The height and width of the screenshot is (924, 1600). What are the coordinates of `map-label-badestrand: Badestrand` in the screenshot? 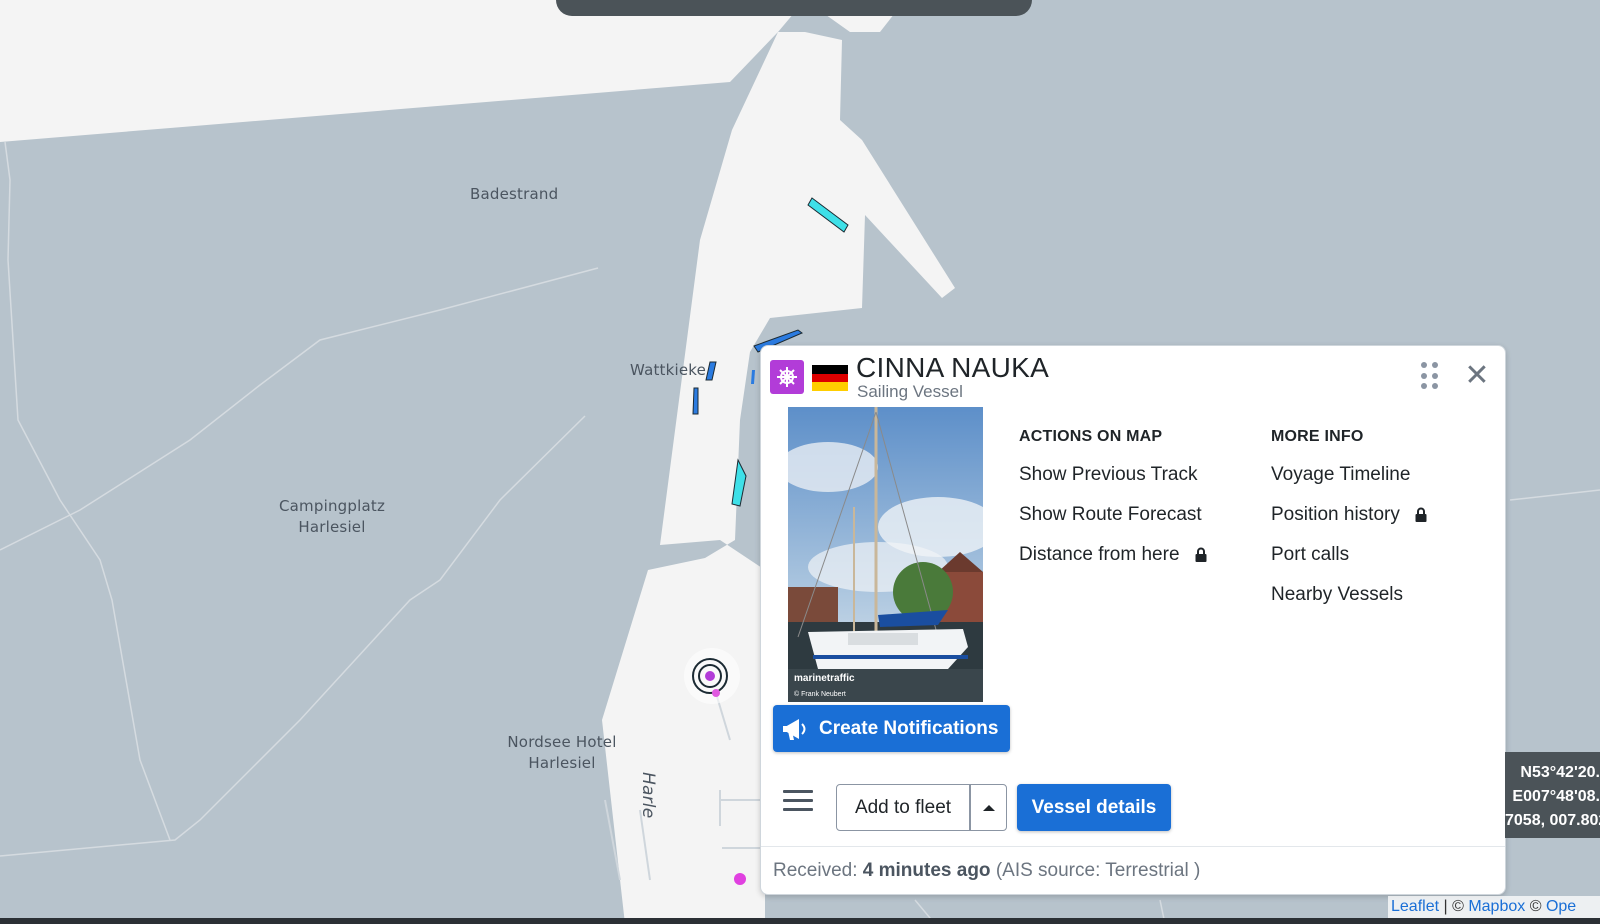 It's located at (514, 194).